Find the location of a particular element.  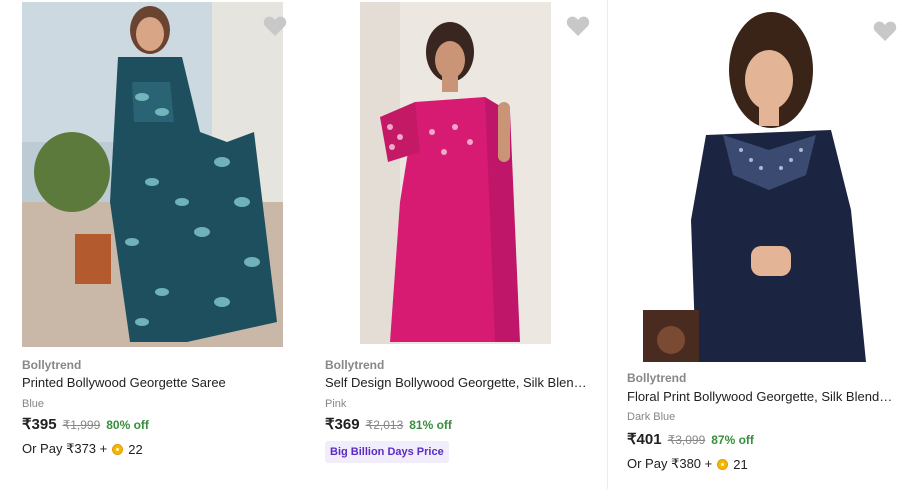

selling-price: ₹395 is located at coordinates (39, 424).